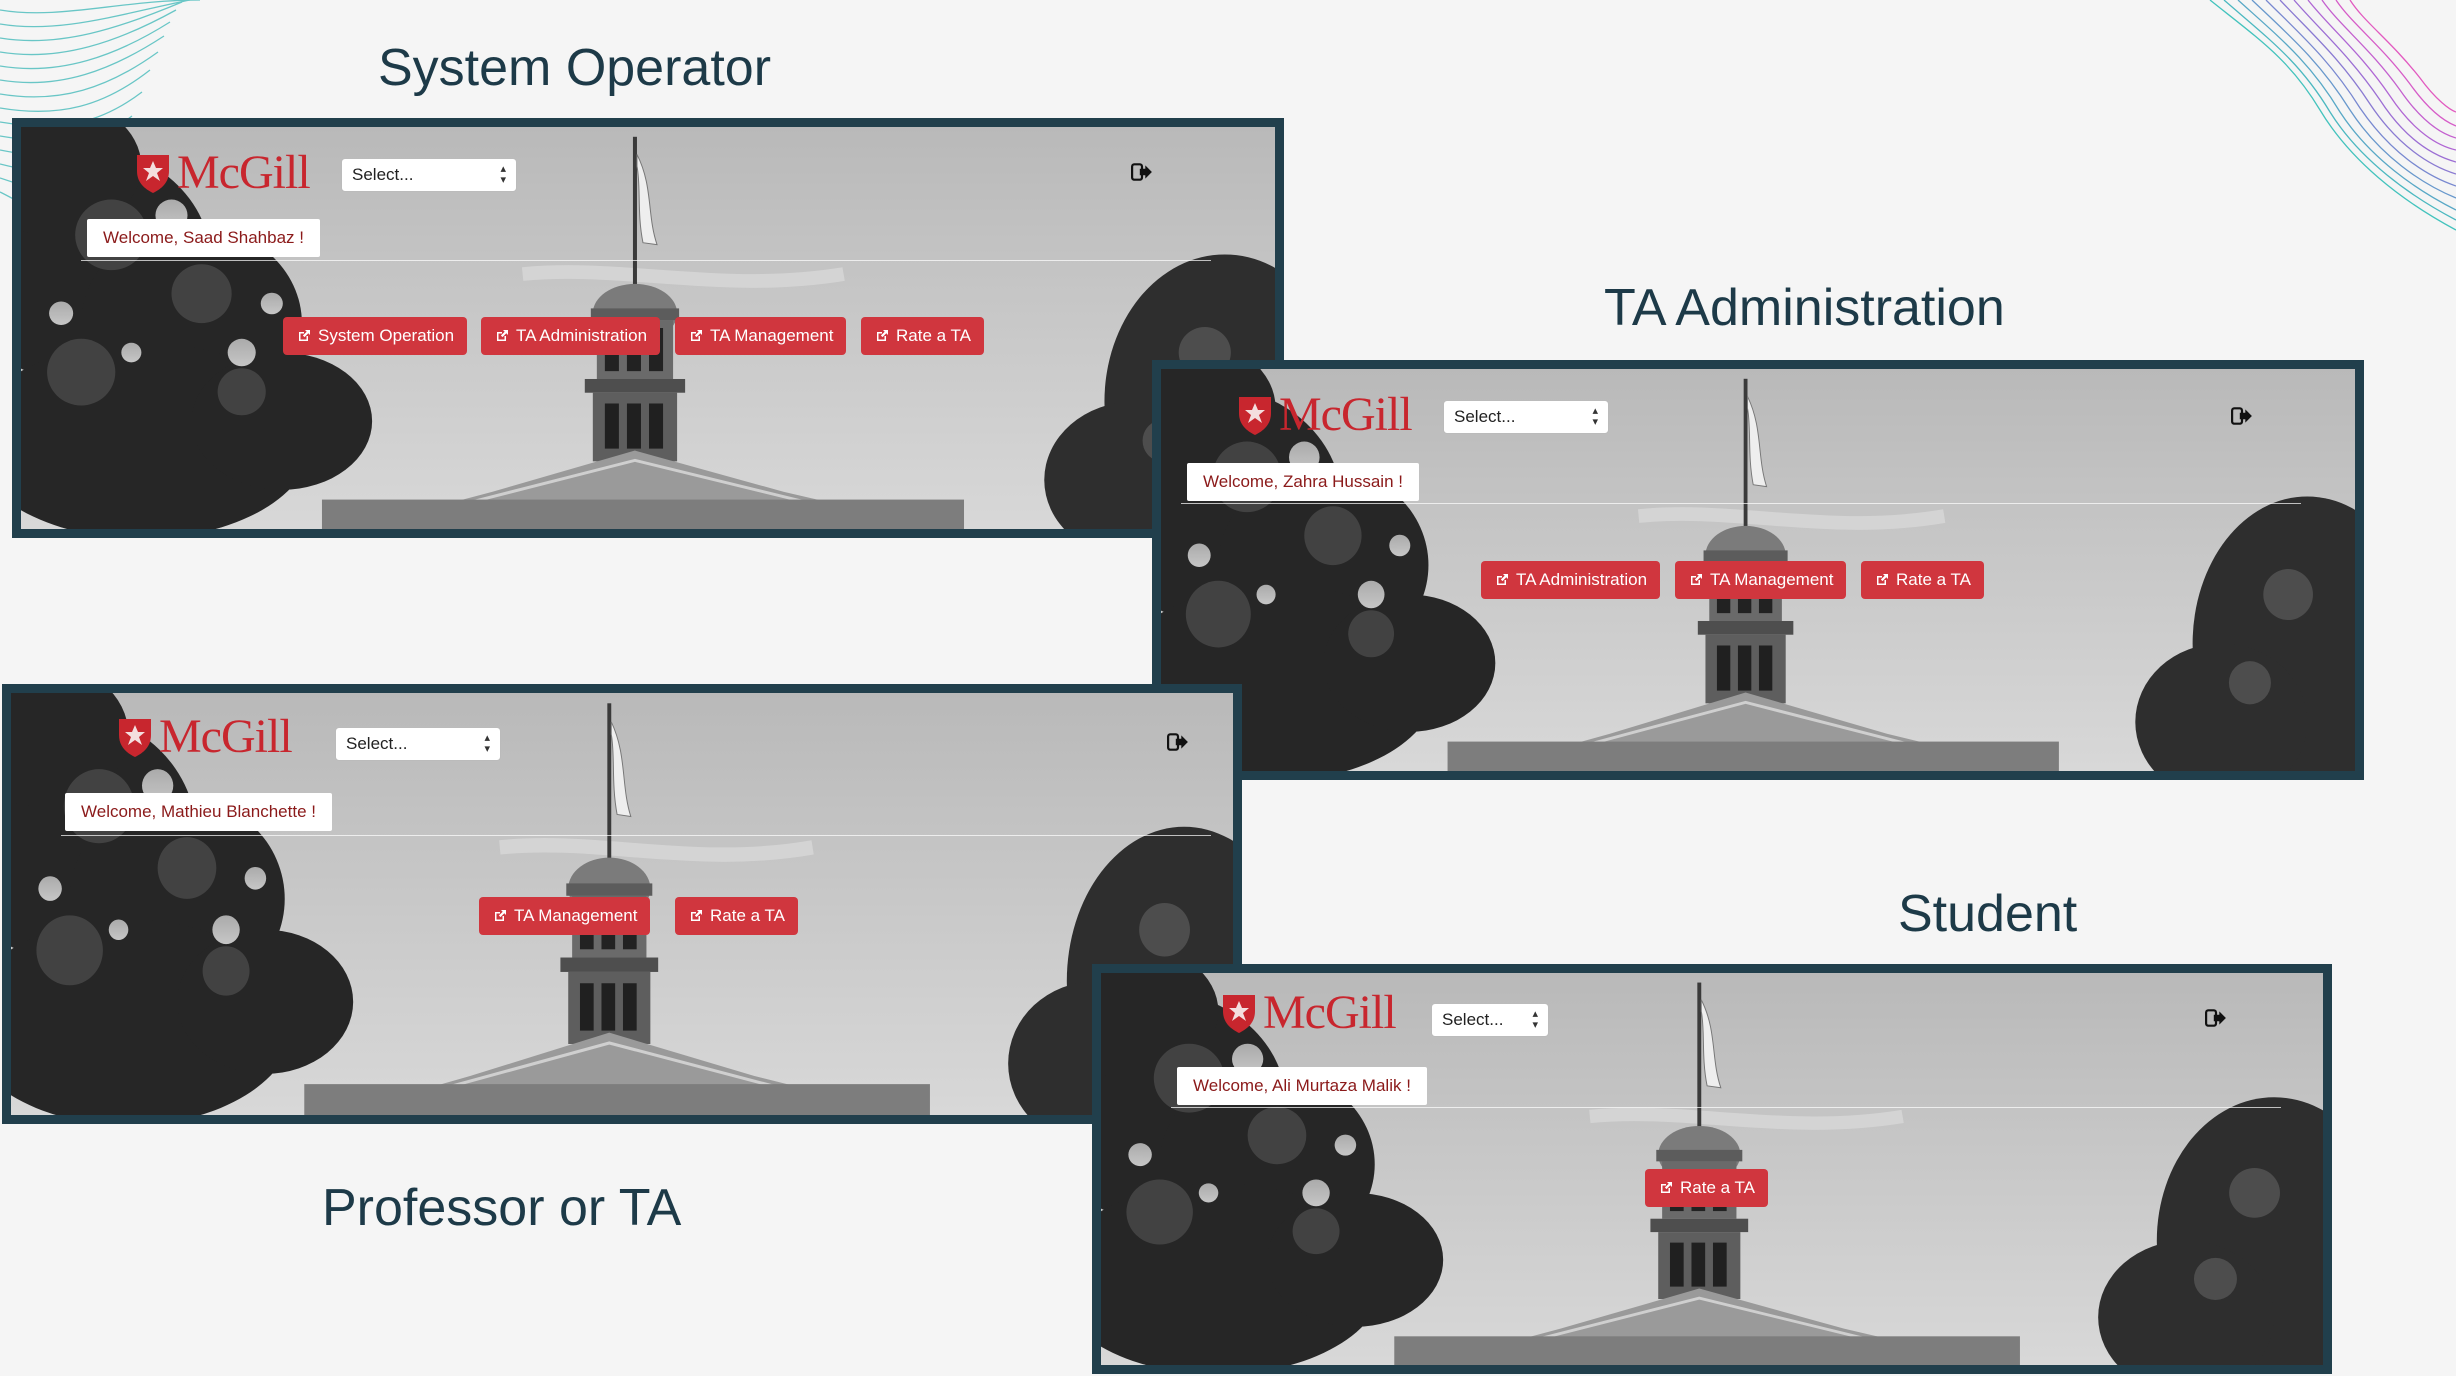 The width and height of the screenshot is (2456, 1376). I want to click on welcome-message: Welcome, Zahra Hussain !, so click(1303, 482).